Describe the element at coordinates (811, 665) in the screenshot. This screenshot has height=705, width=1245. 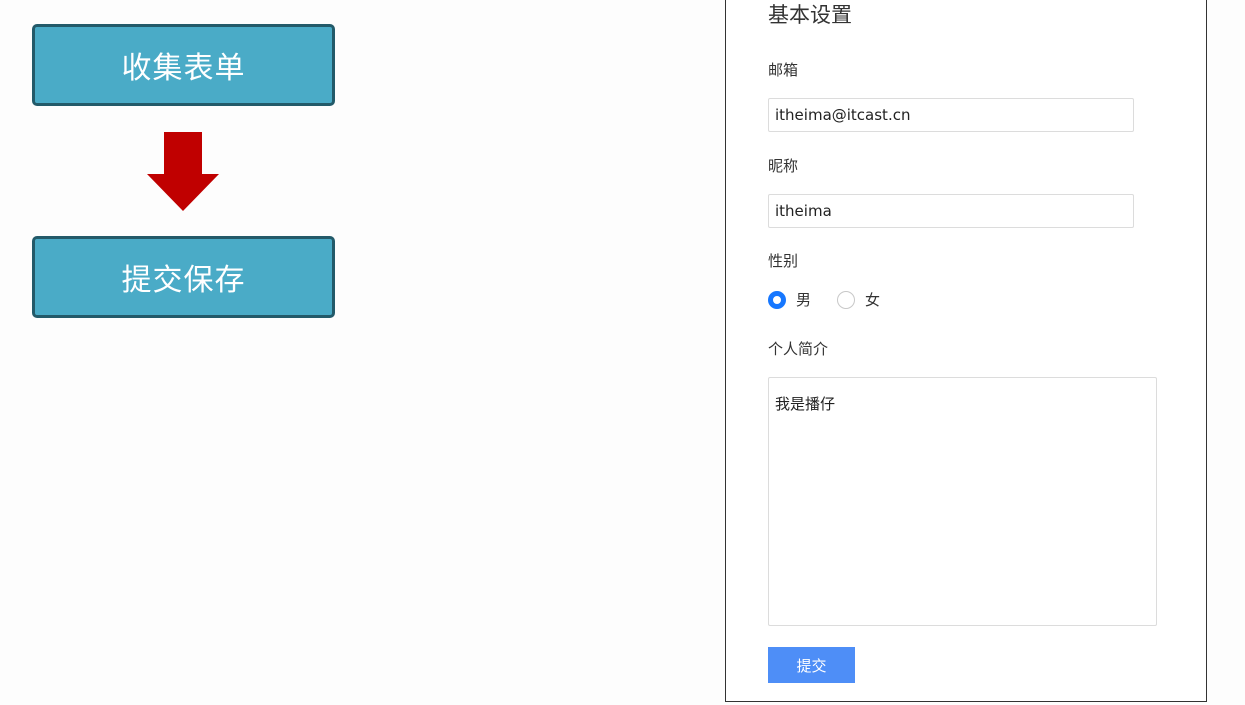
I see `submit-button: 提交` at that location.